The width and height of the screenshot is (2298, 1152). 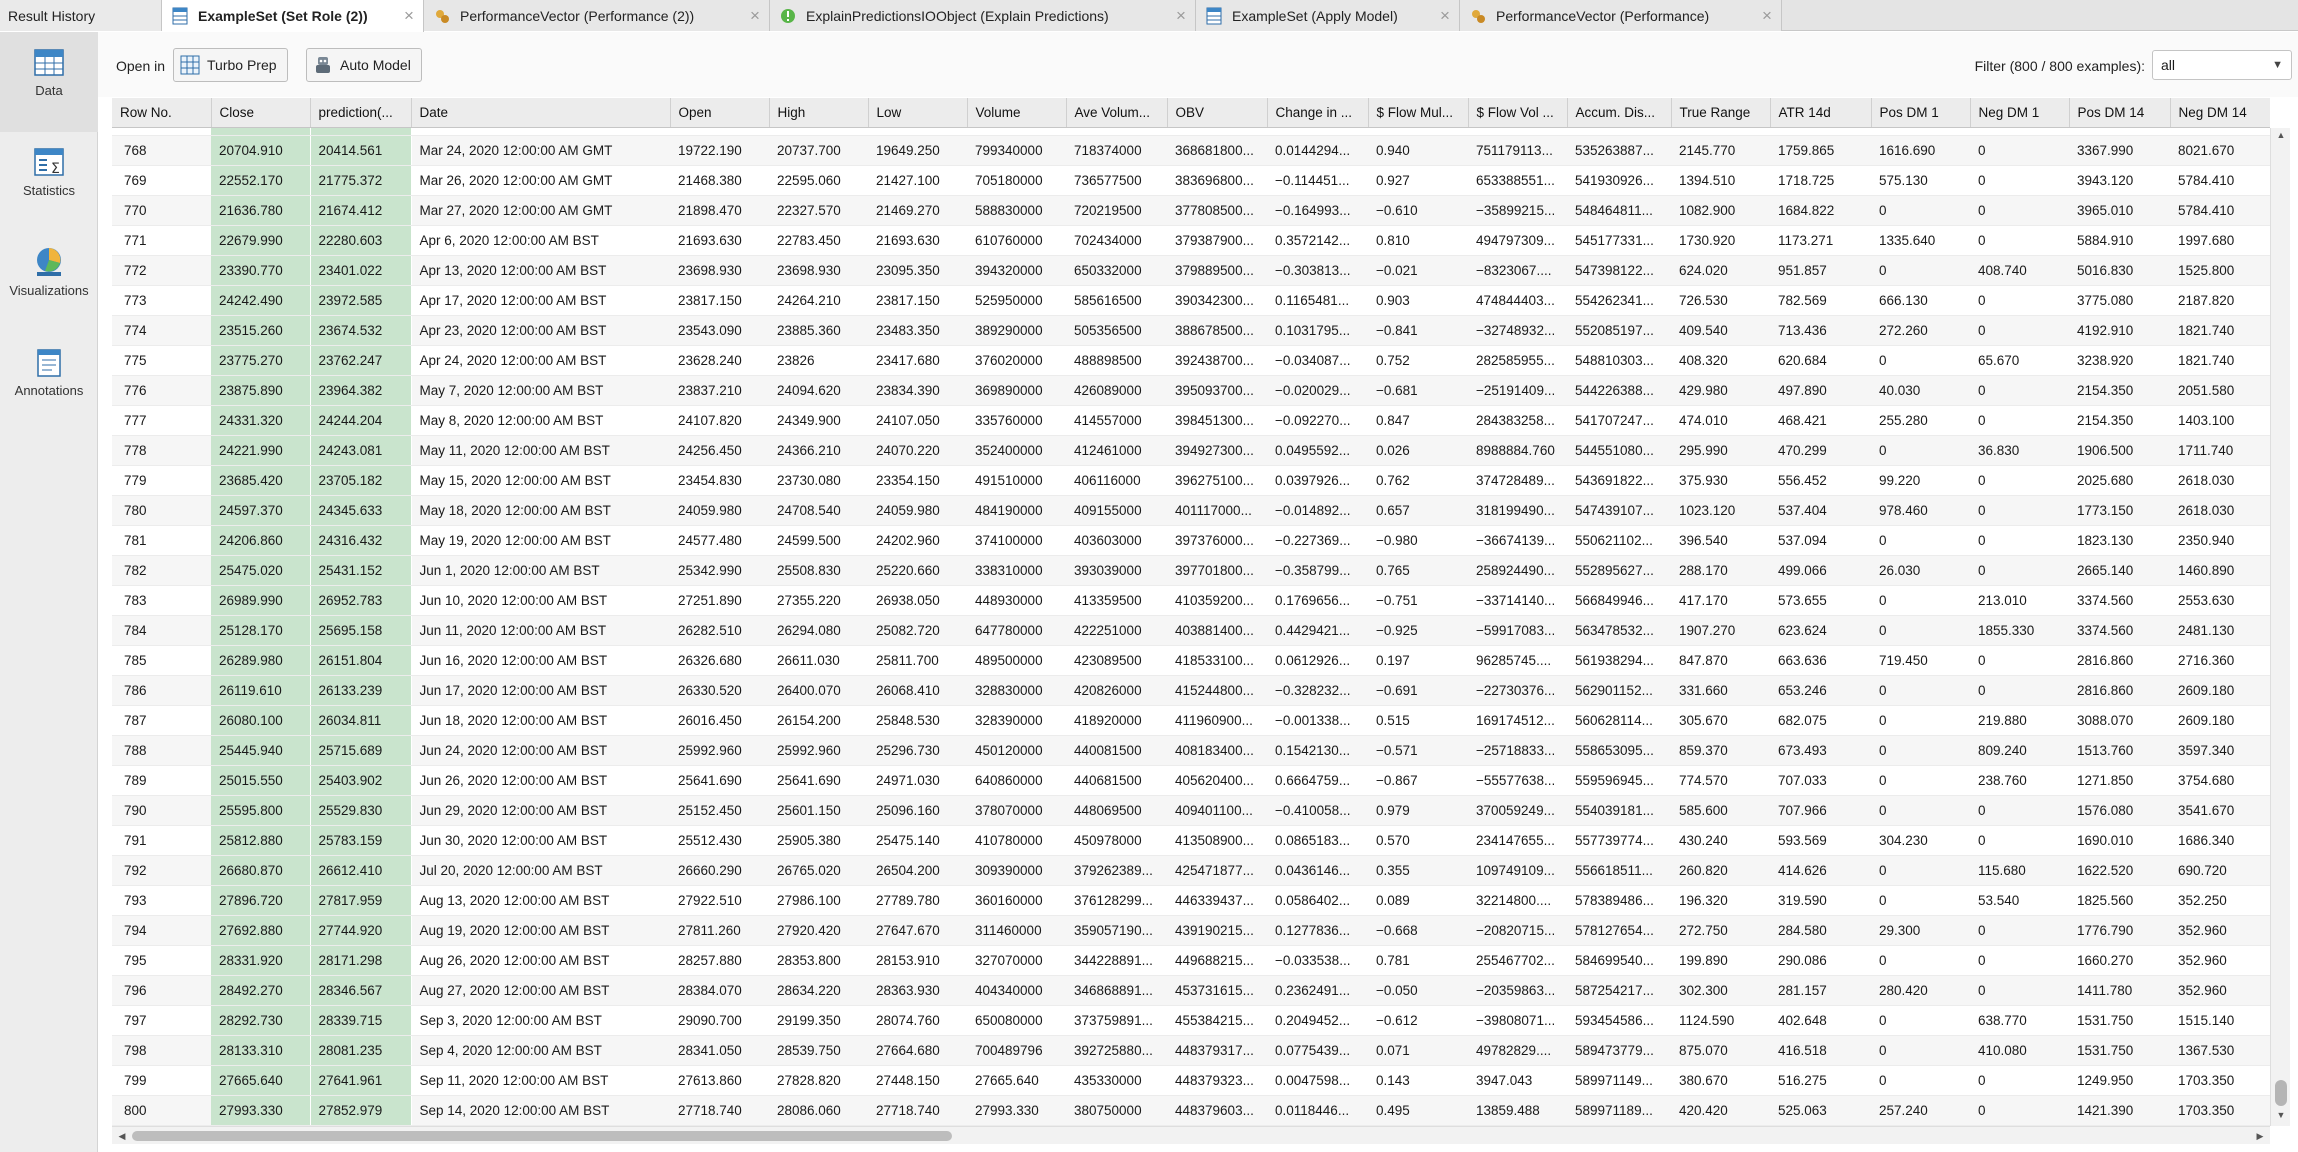 What do you see at coordinates (541, 113) in the screenshot?
I see `column-header: Date` at bounding box center [541, 113].